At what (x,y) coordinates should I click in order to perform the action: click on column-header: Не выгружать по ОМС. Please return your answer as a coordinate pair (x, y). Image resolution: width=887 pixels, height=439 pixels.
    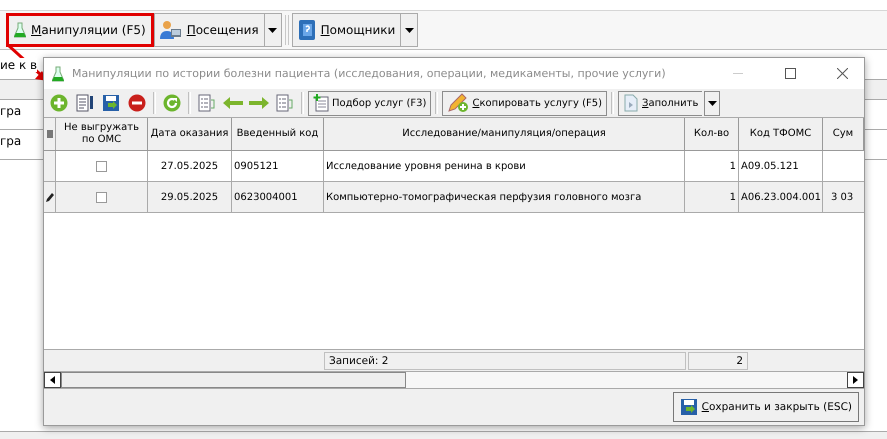
    Looking at the image, I should click on (102, 134).